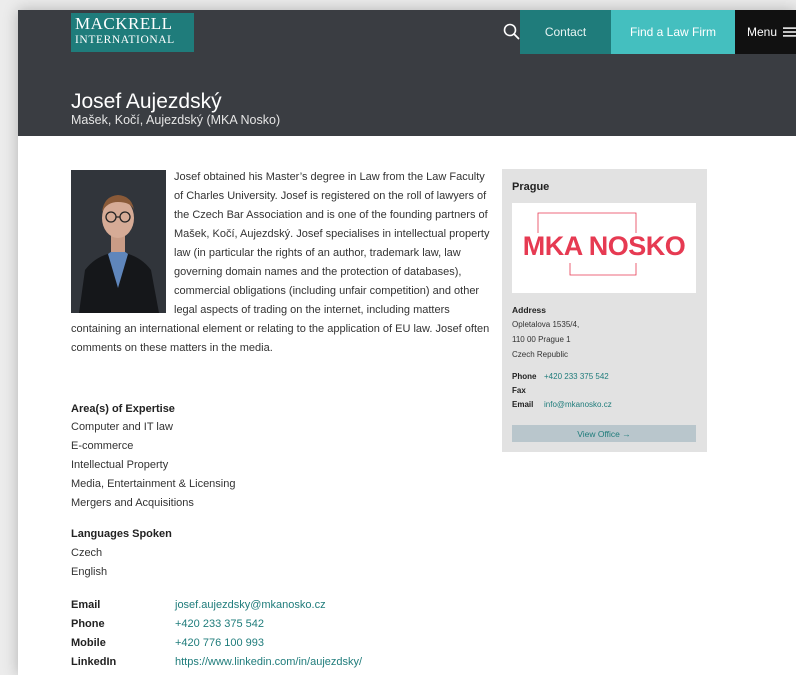 Image resolution: width=796 pixels, height=675 pixels. I want to click on office-phone-row: Phone +420 233 375 542, so click(562, 377).